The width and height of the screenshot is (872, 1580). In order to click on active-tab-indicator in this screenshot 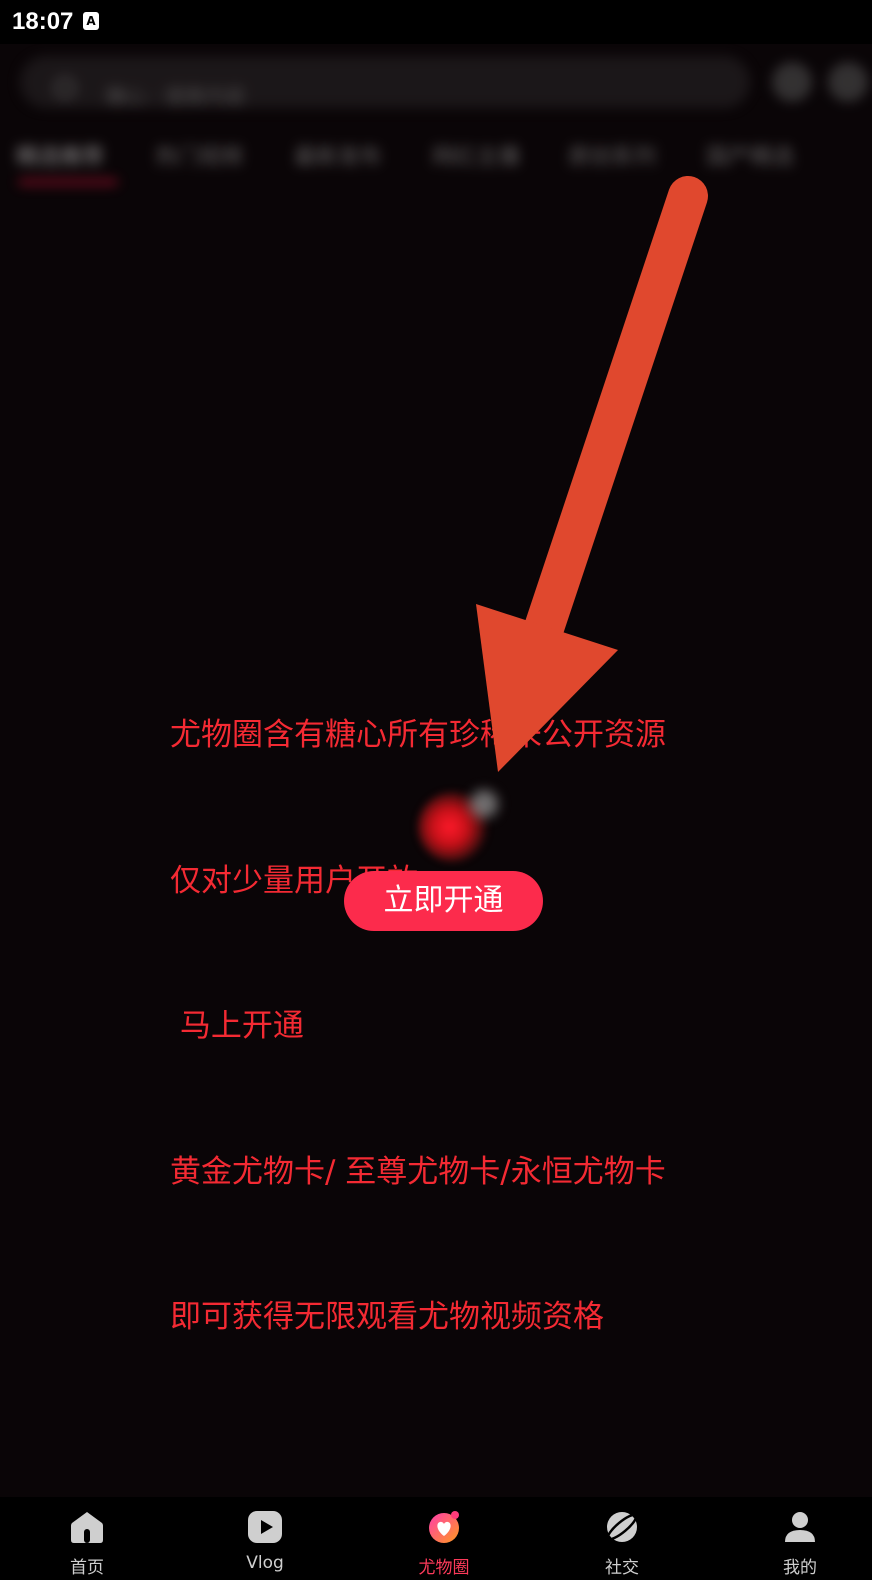, I will do `click(68, 182)`.